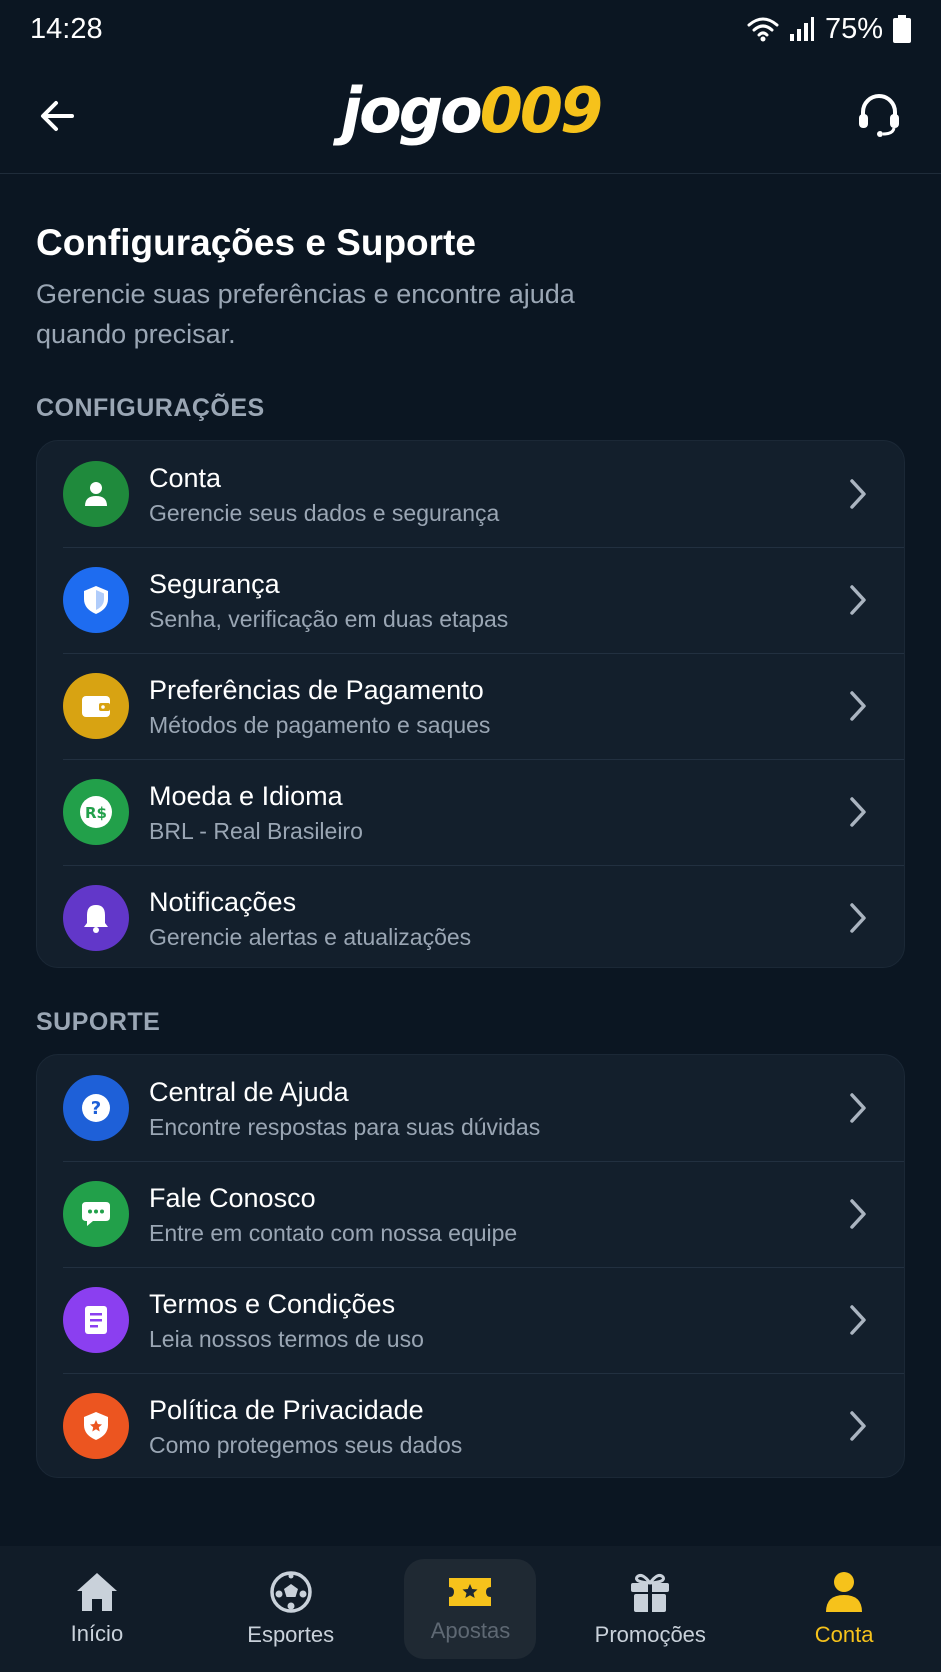  Describe the element at coordinates (214, 584) in the screenshot. I see `item-title: Segurança` at that location.